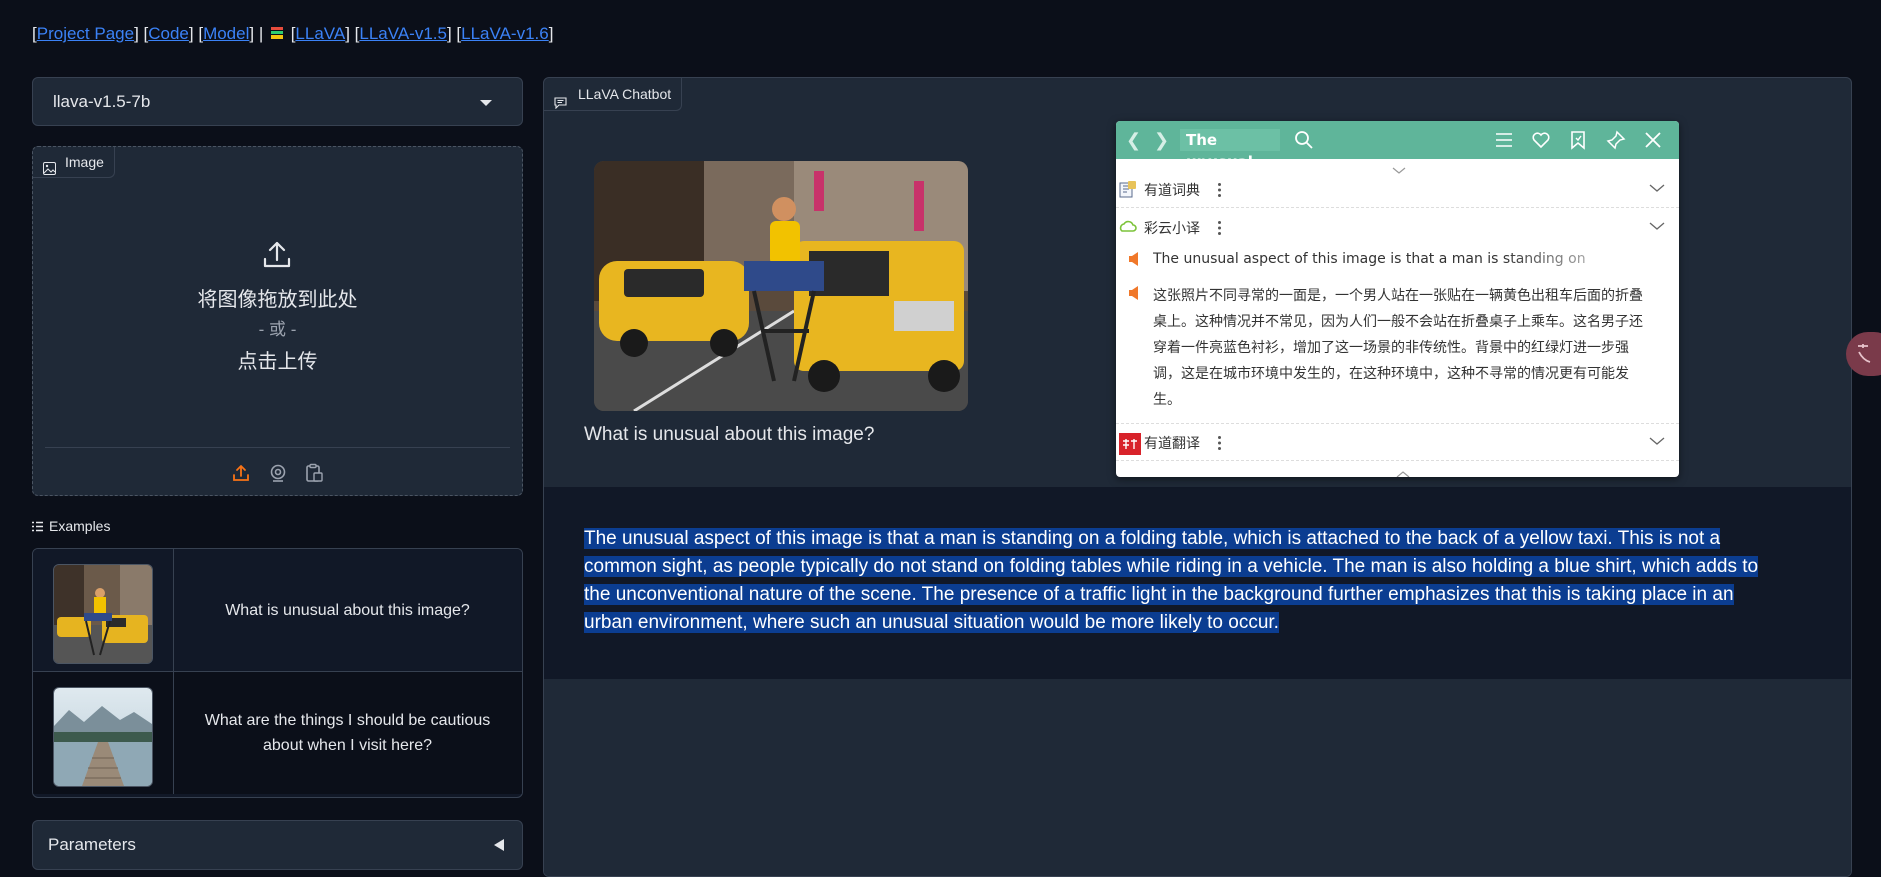 The height and width of the screenshot is (877, 1881). I want to click on examples-label: Examples, so click(71, 526).